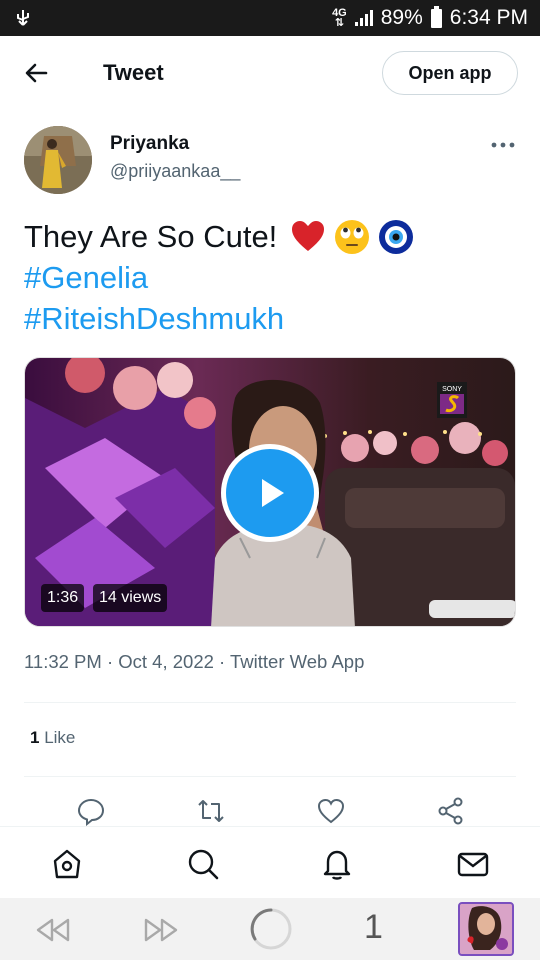 This screenshot has width=540, height=960. What do you see at coordinates (23, 18) in the screenshot?
I see `usb-icon` at bounding box center [23, 18].